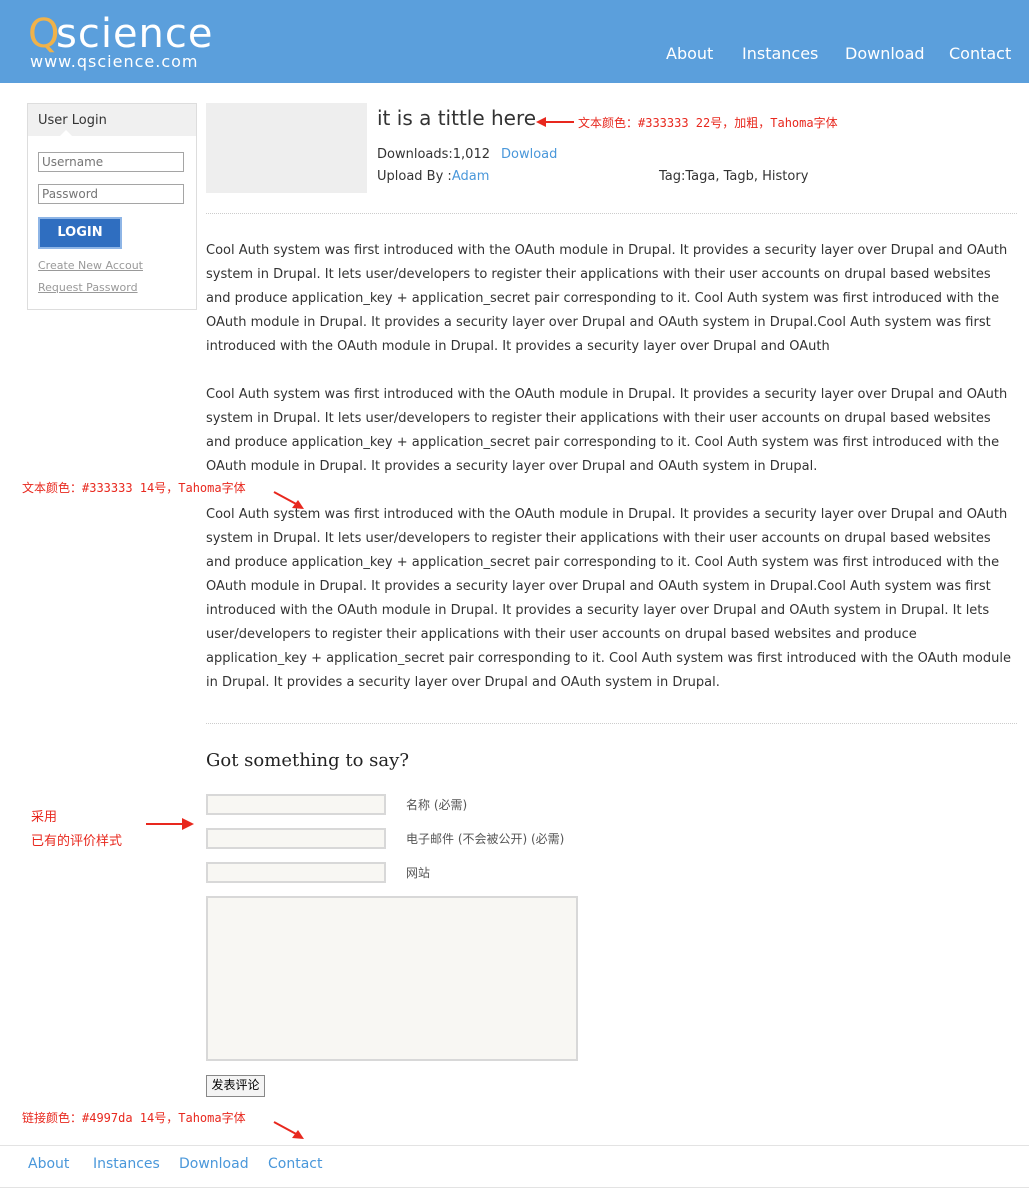  I want to click on password-input, so click(111, 194).